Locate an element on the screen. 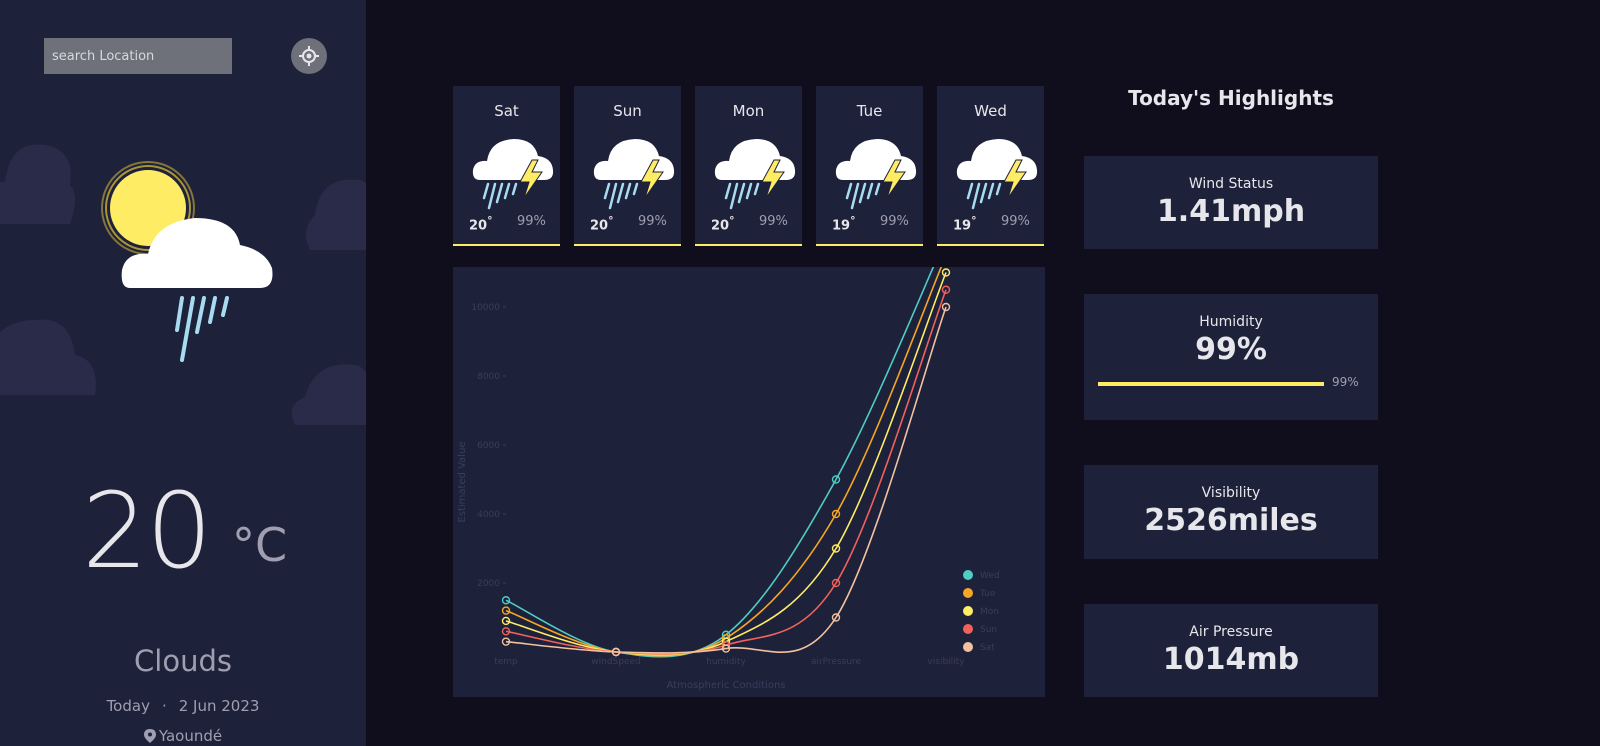 The height and width of the screenshot is (746, 1600). legend-label: Mon is located at coordinates (989, 612).